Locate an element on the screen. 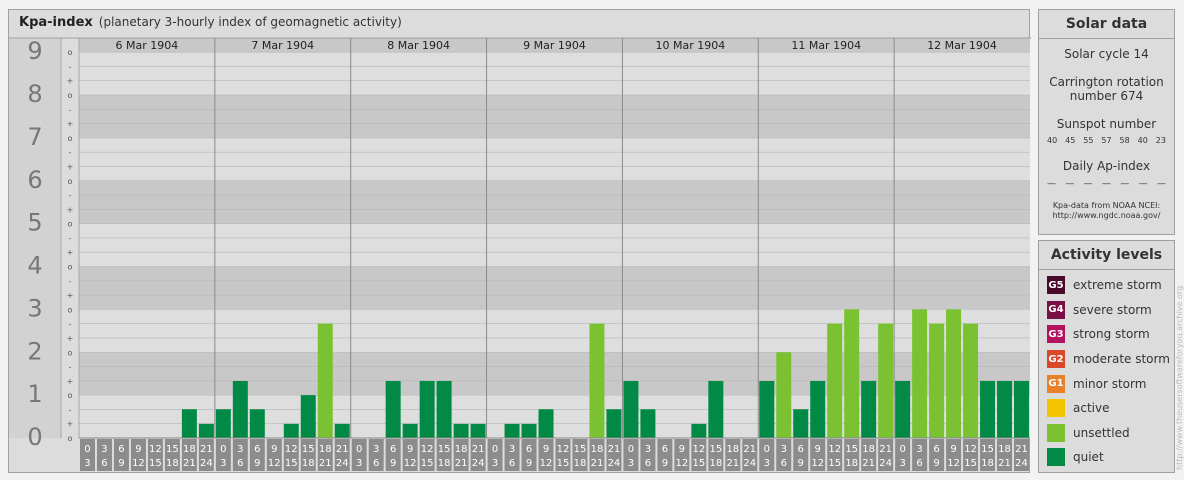  y-major-label: 2 is located at coordinates (34, 351).